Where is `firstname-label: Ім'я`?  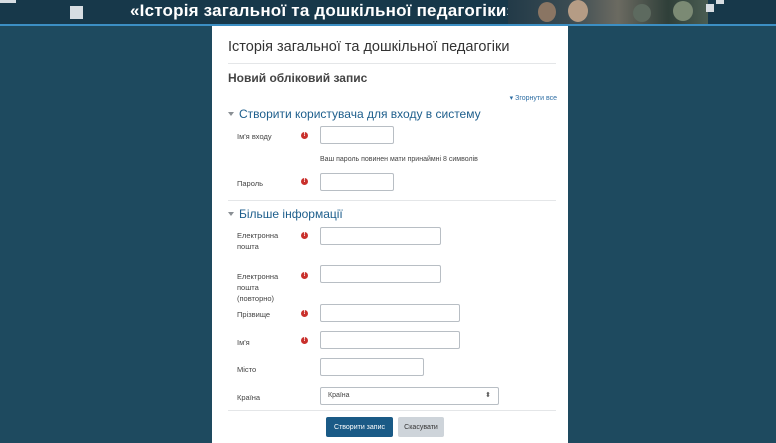
firstname-label: Ім'я is located at coordinates (243, 342).